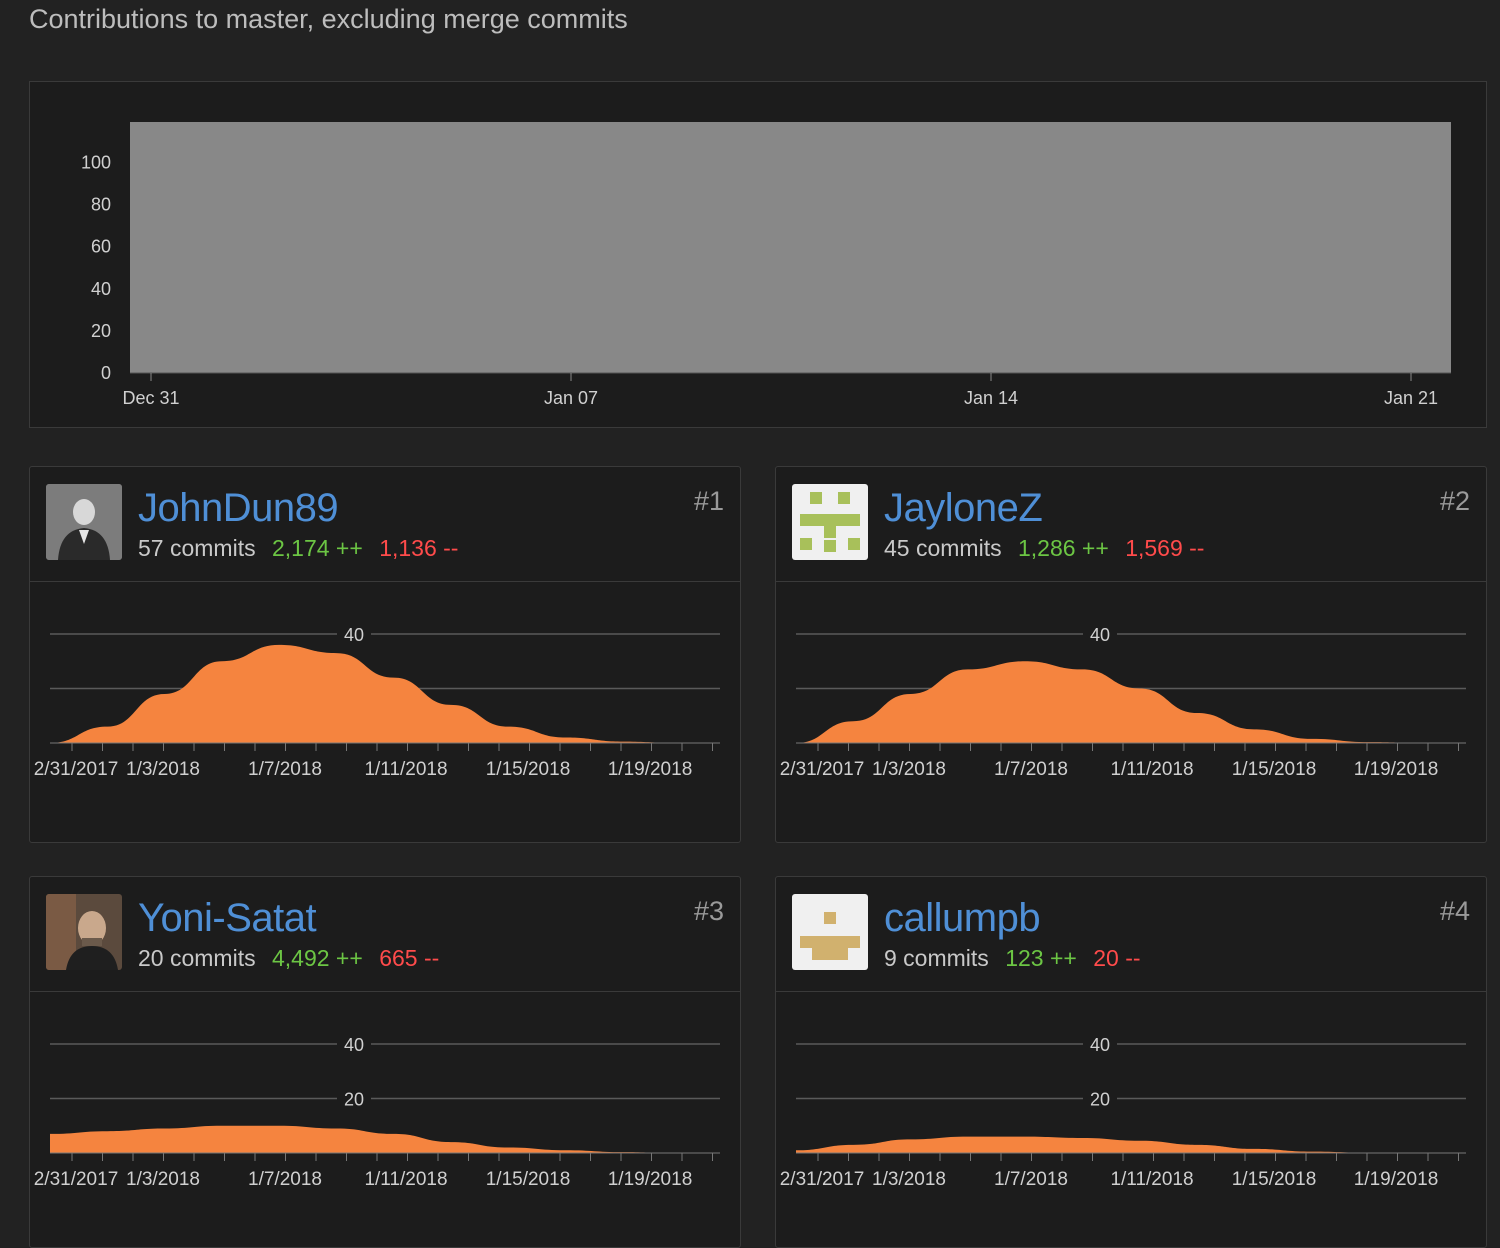 The width and height of the screenshot is (1500, 1248). What do you see at coordinates (96, 163) in the screenshot?
I see `y-tick-label: 100` at bounding box center [96, 163].